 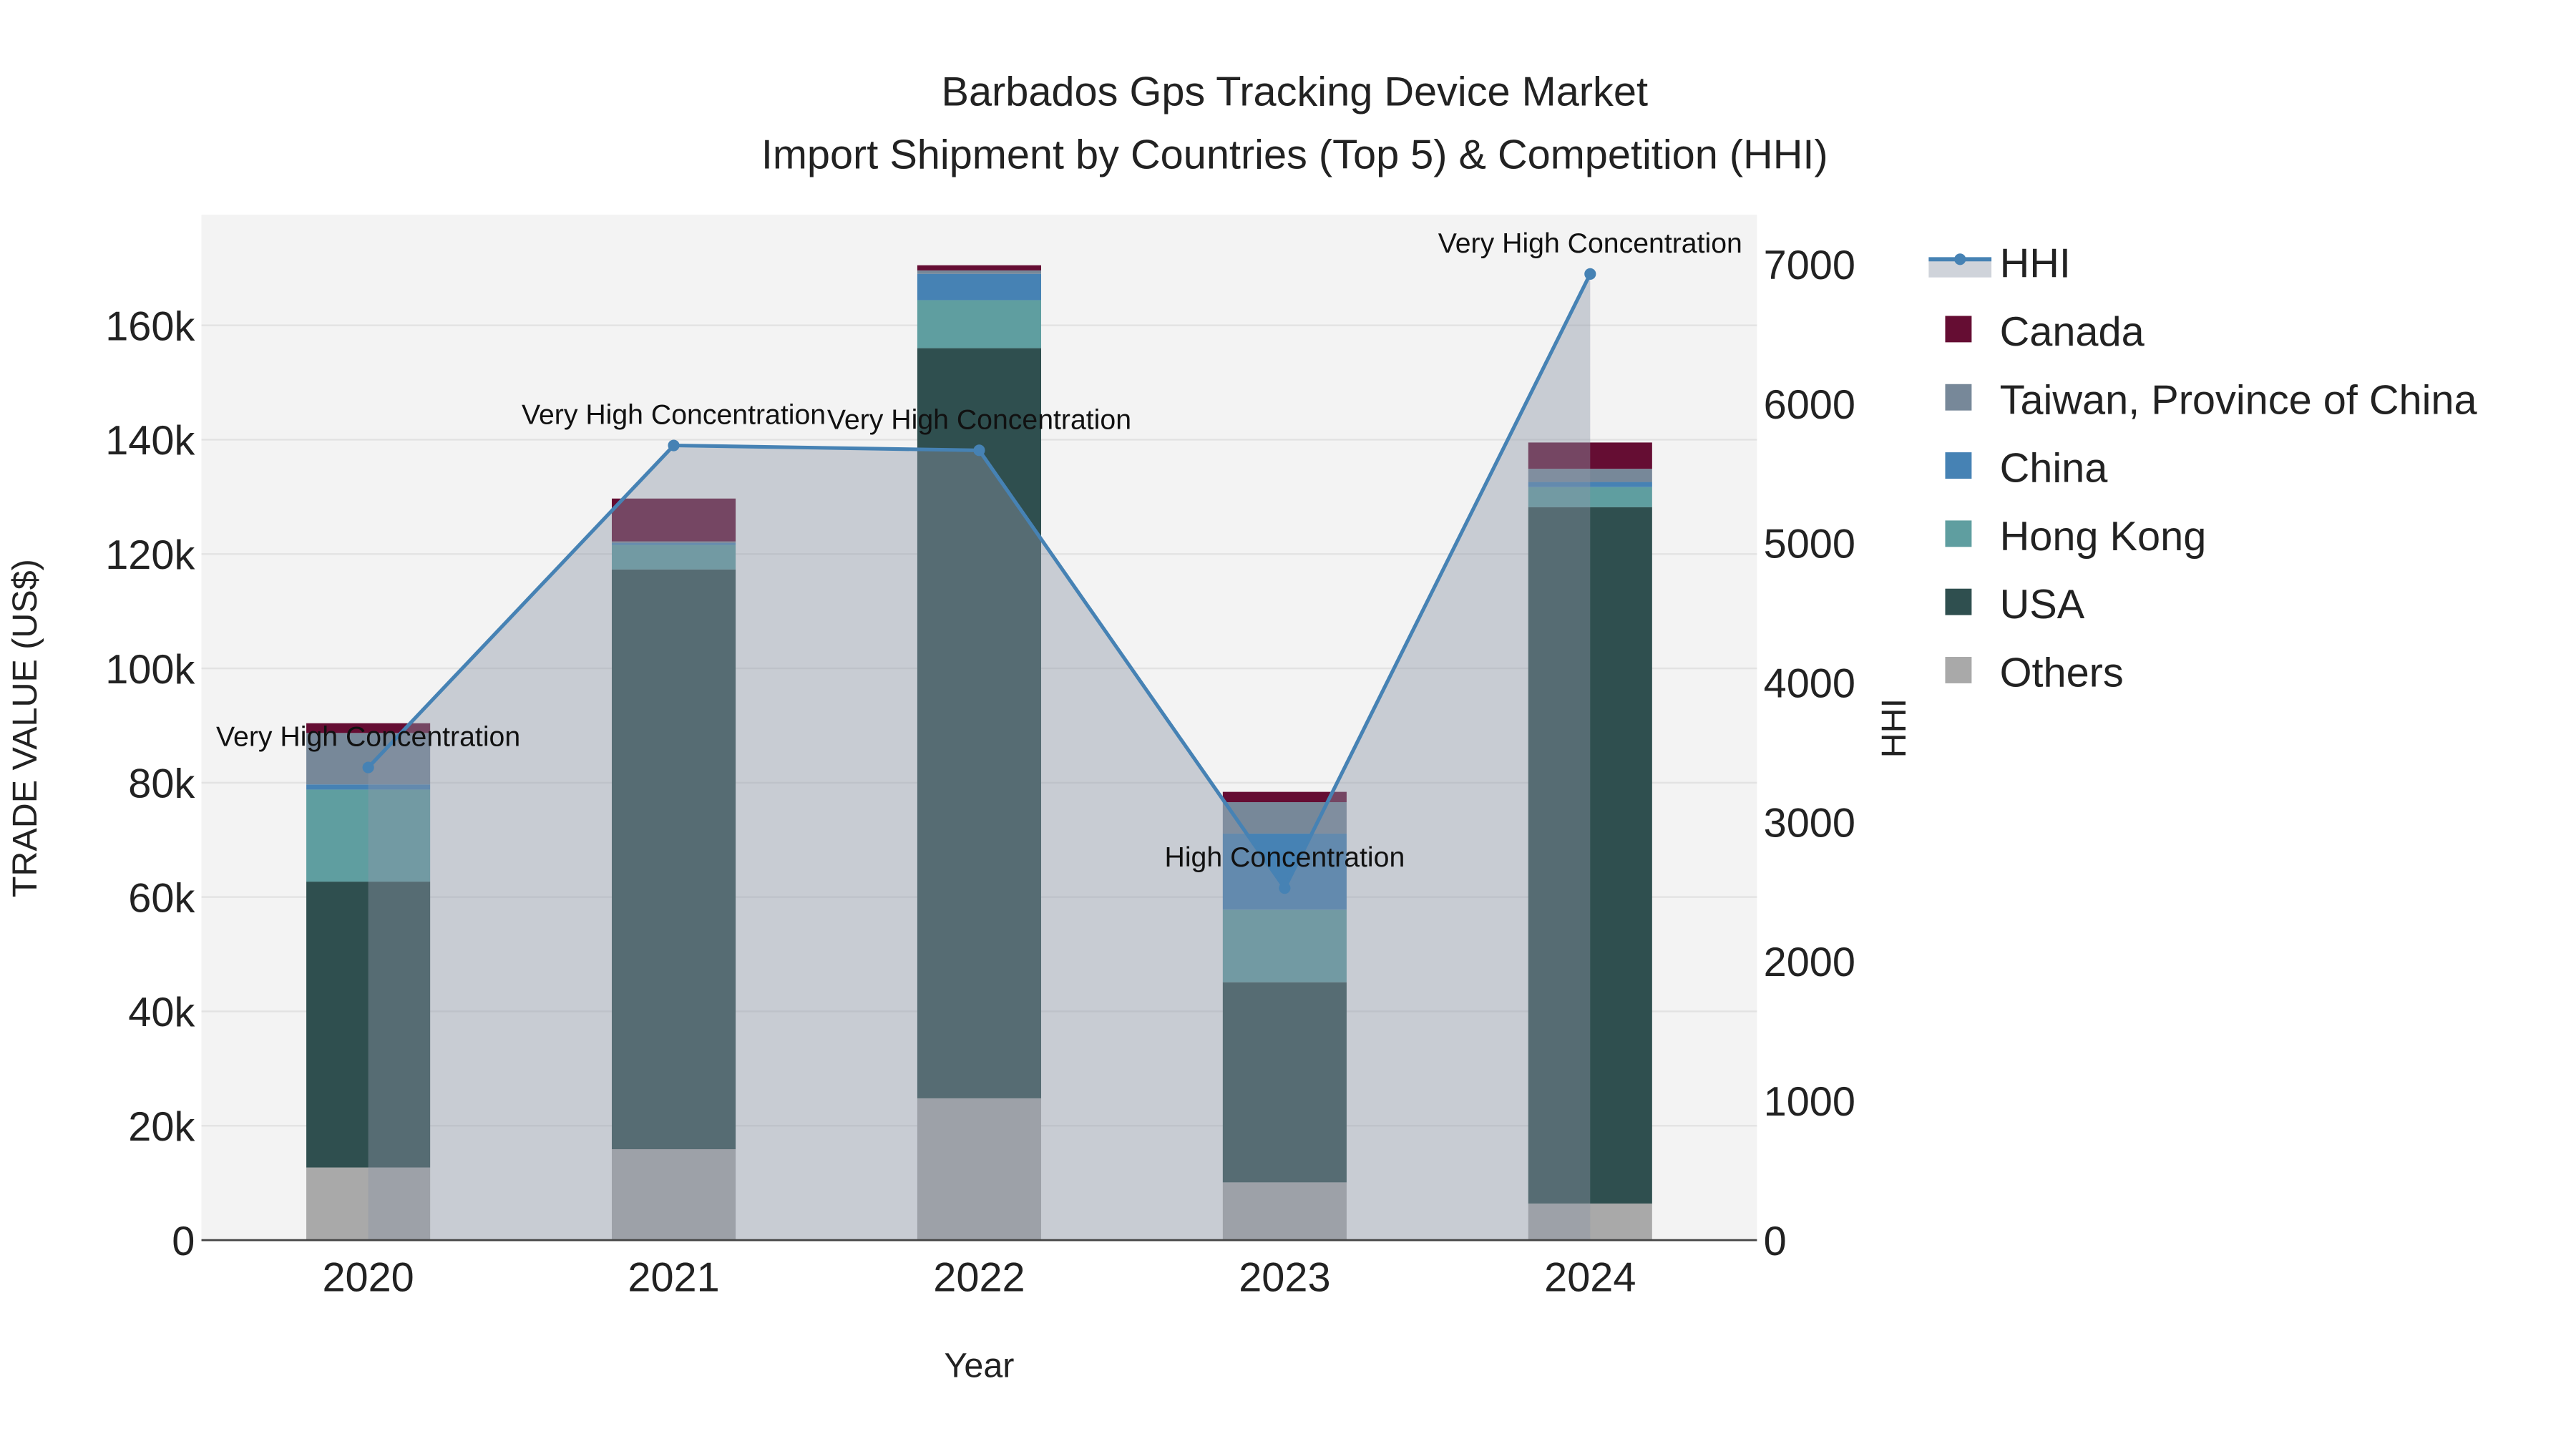 What do you see at coordinates (1285, 857) in the screenshot?
I see `hhi-annotation: High Concentration` at bounding box center [1285, 857].